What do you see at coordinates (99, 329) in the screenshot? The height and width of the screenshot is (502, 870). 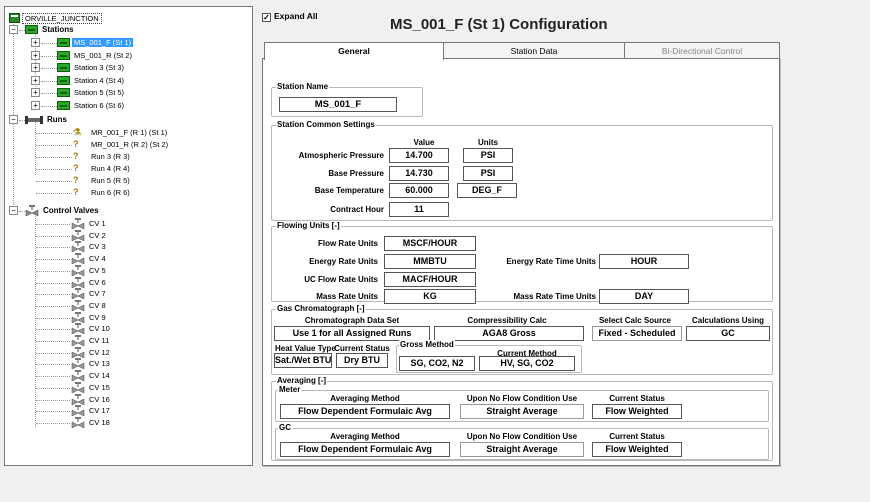 I see `tree-valve-label: CV 10` at bounding box center [99, 329].